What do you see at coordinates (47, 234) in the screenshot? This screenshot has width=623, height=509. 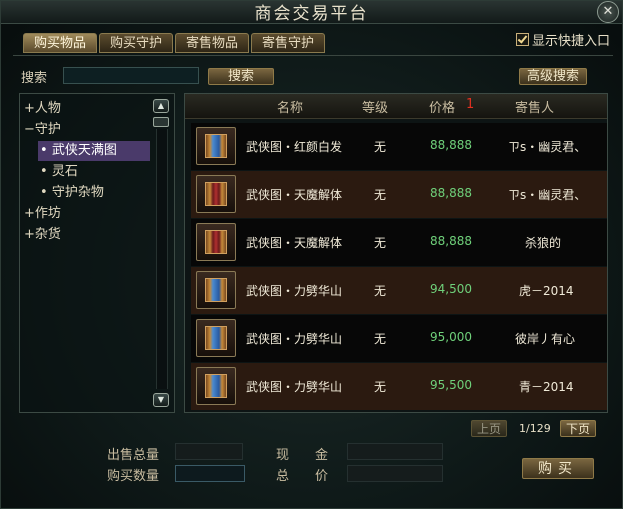 I see `tree-item-label: 杂货` at bounding box center [47, 234].